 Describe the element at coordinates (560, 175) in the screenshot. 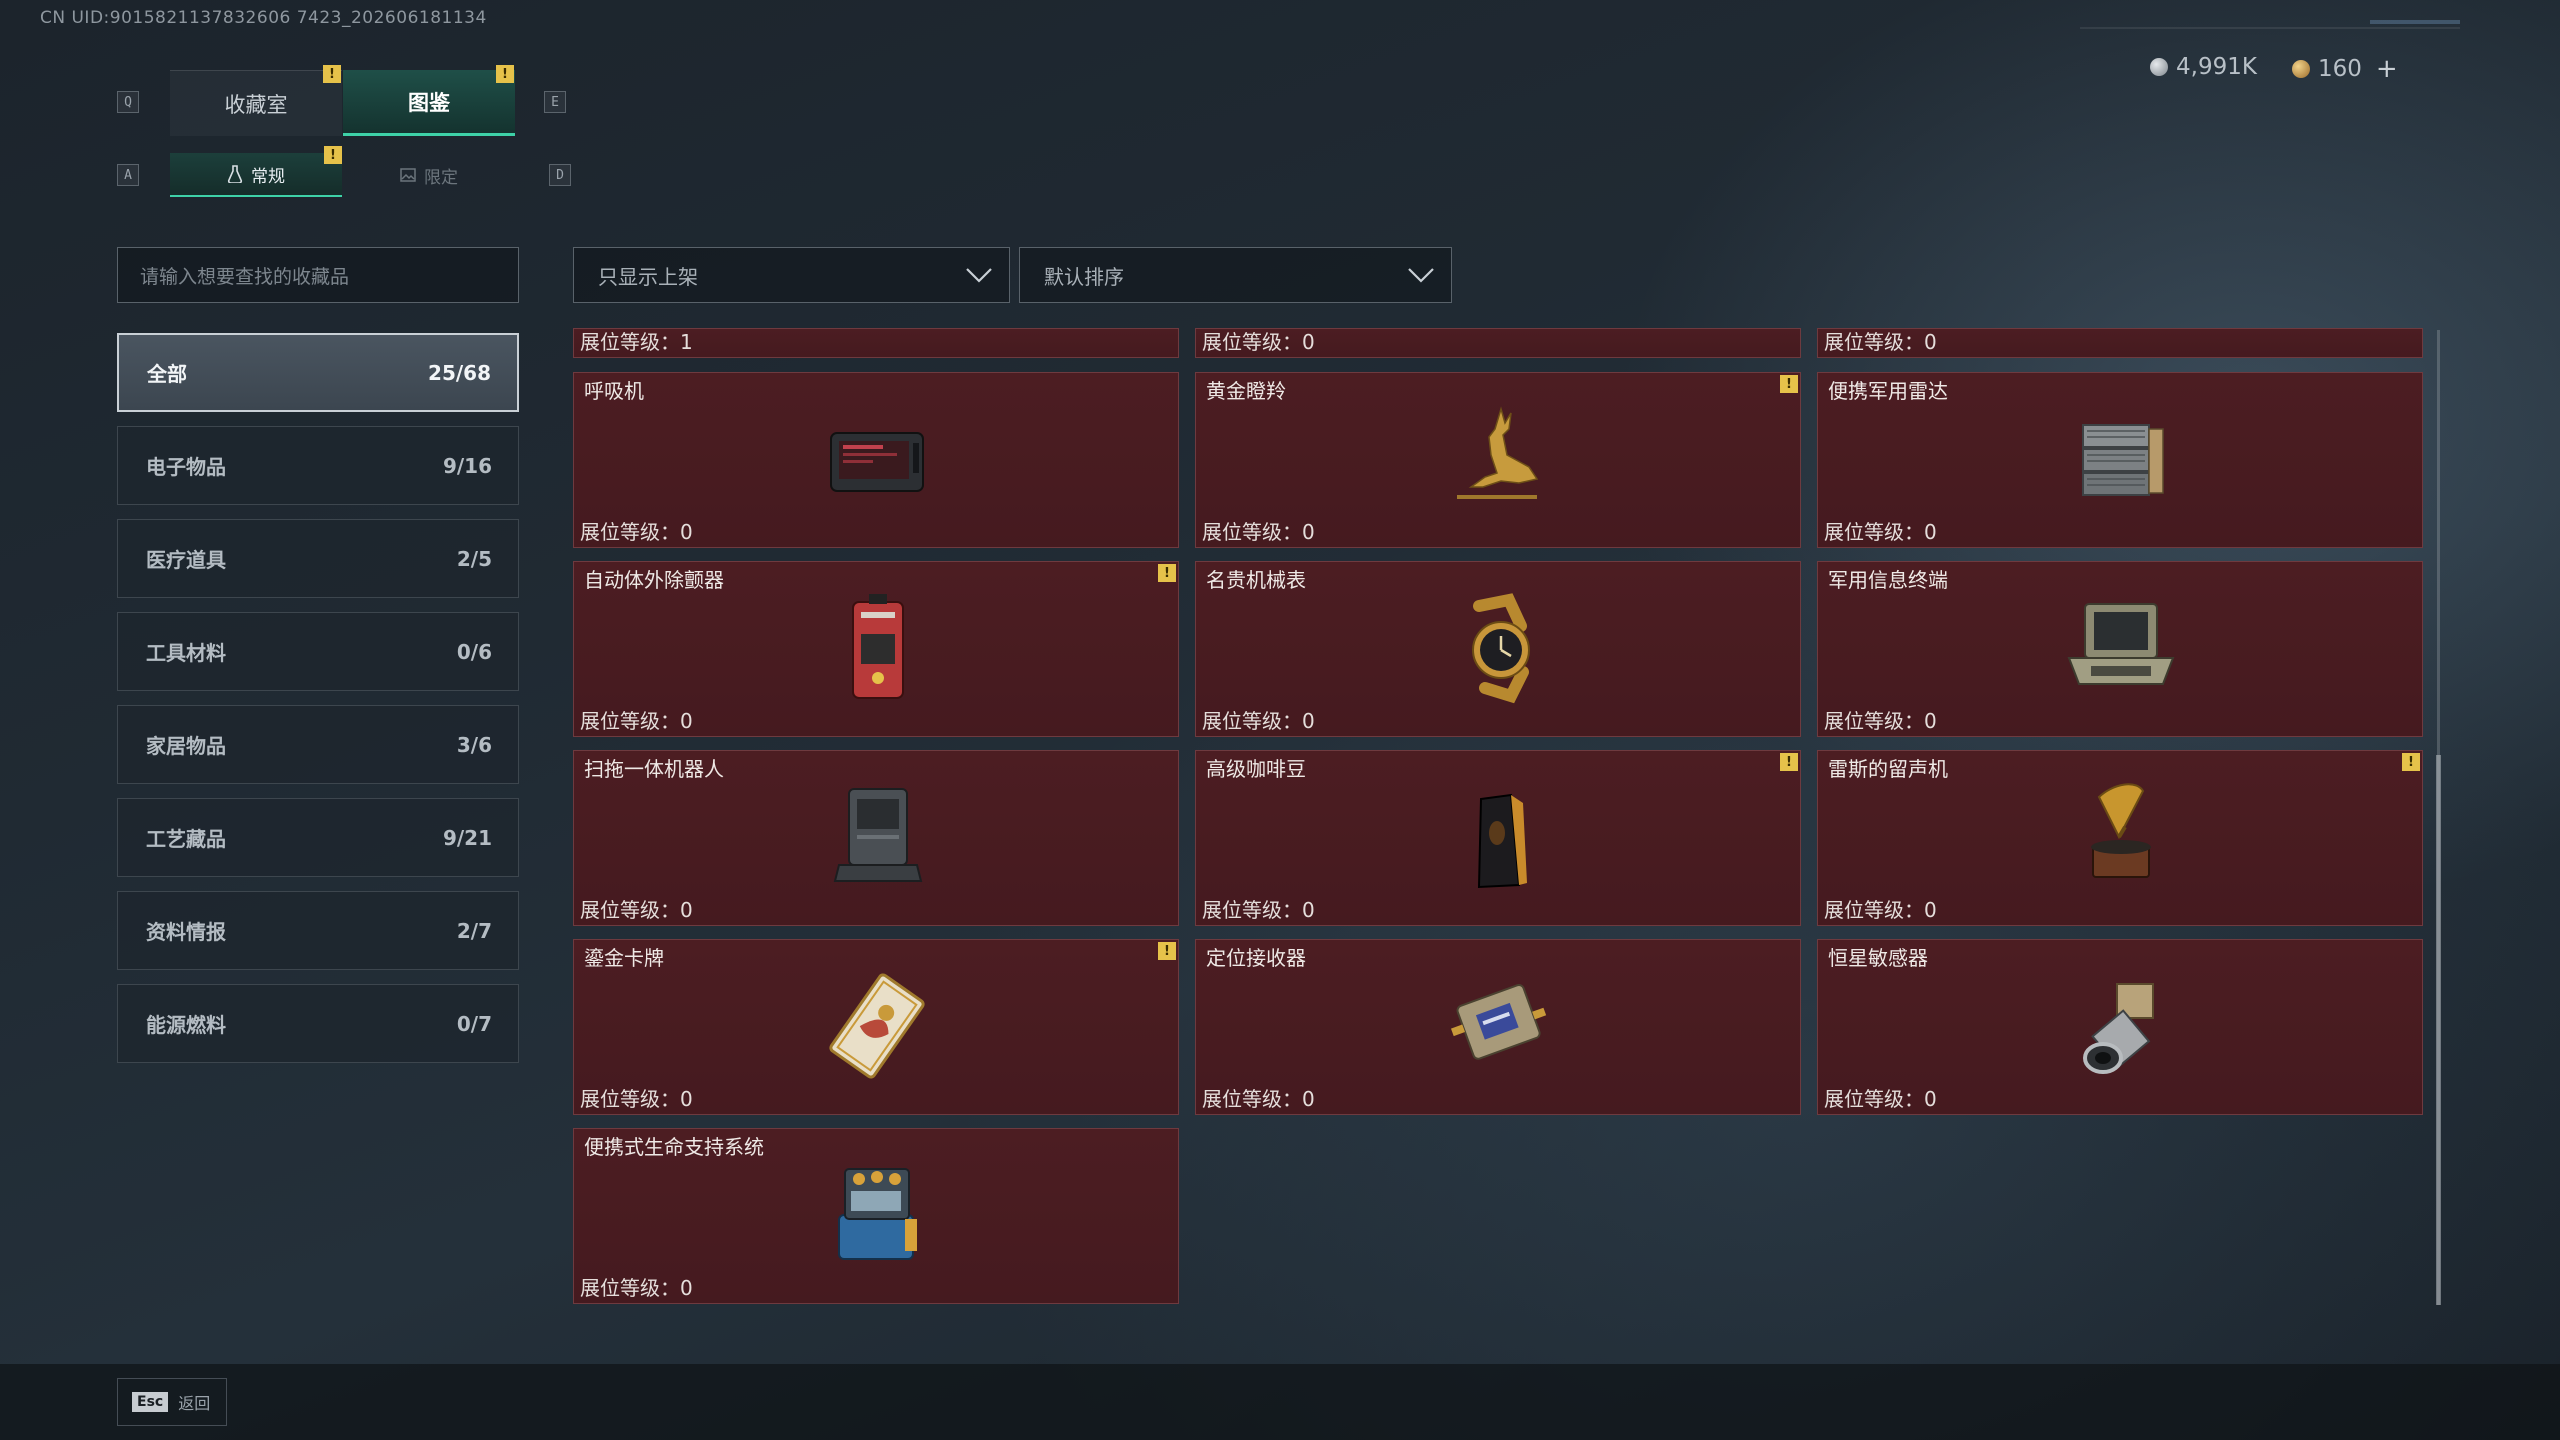

I see `subtab-next-key: D` at that location.